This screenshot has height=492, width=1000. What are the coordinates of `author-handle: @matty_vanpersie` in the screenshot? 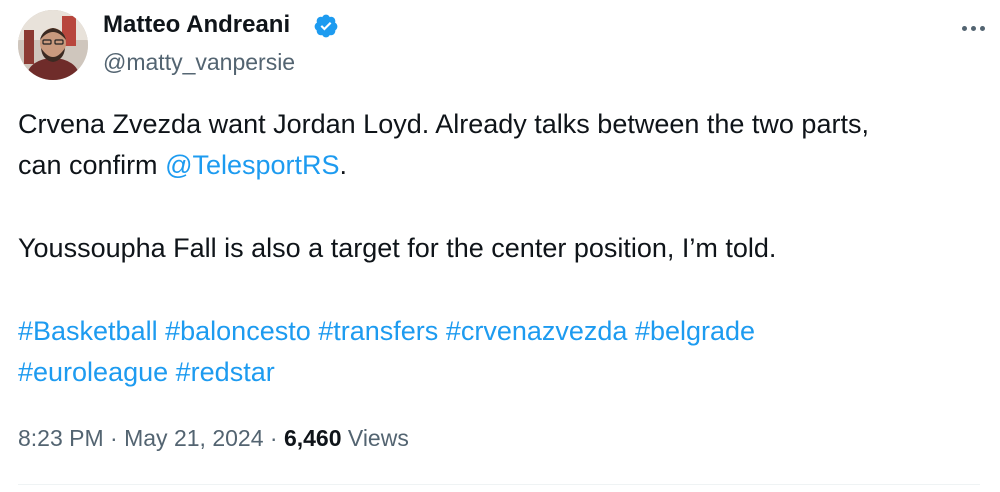 It's located at (199, 62).